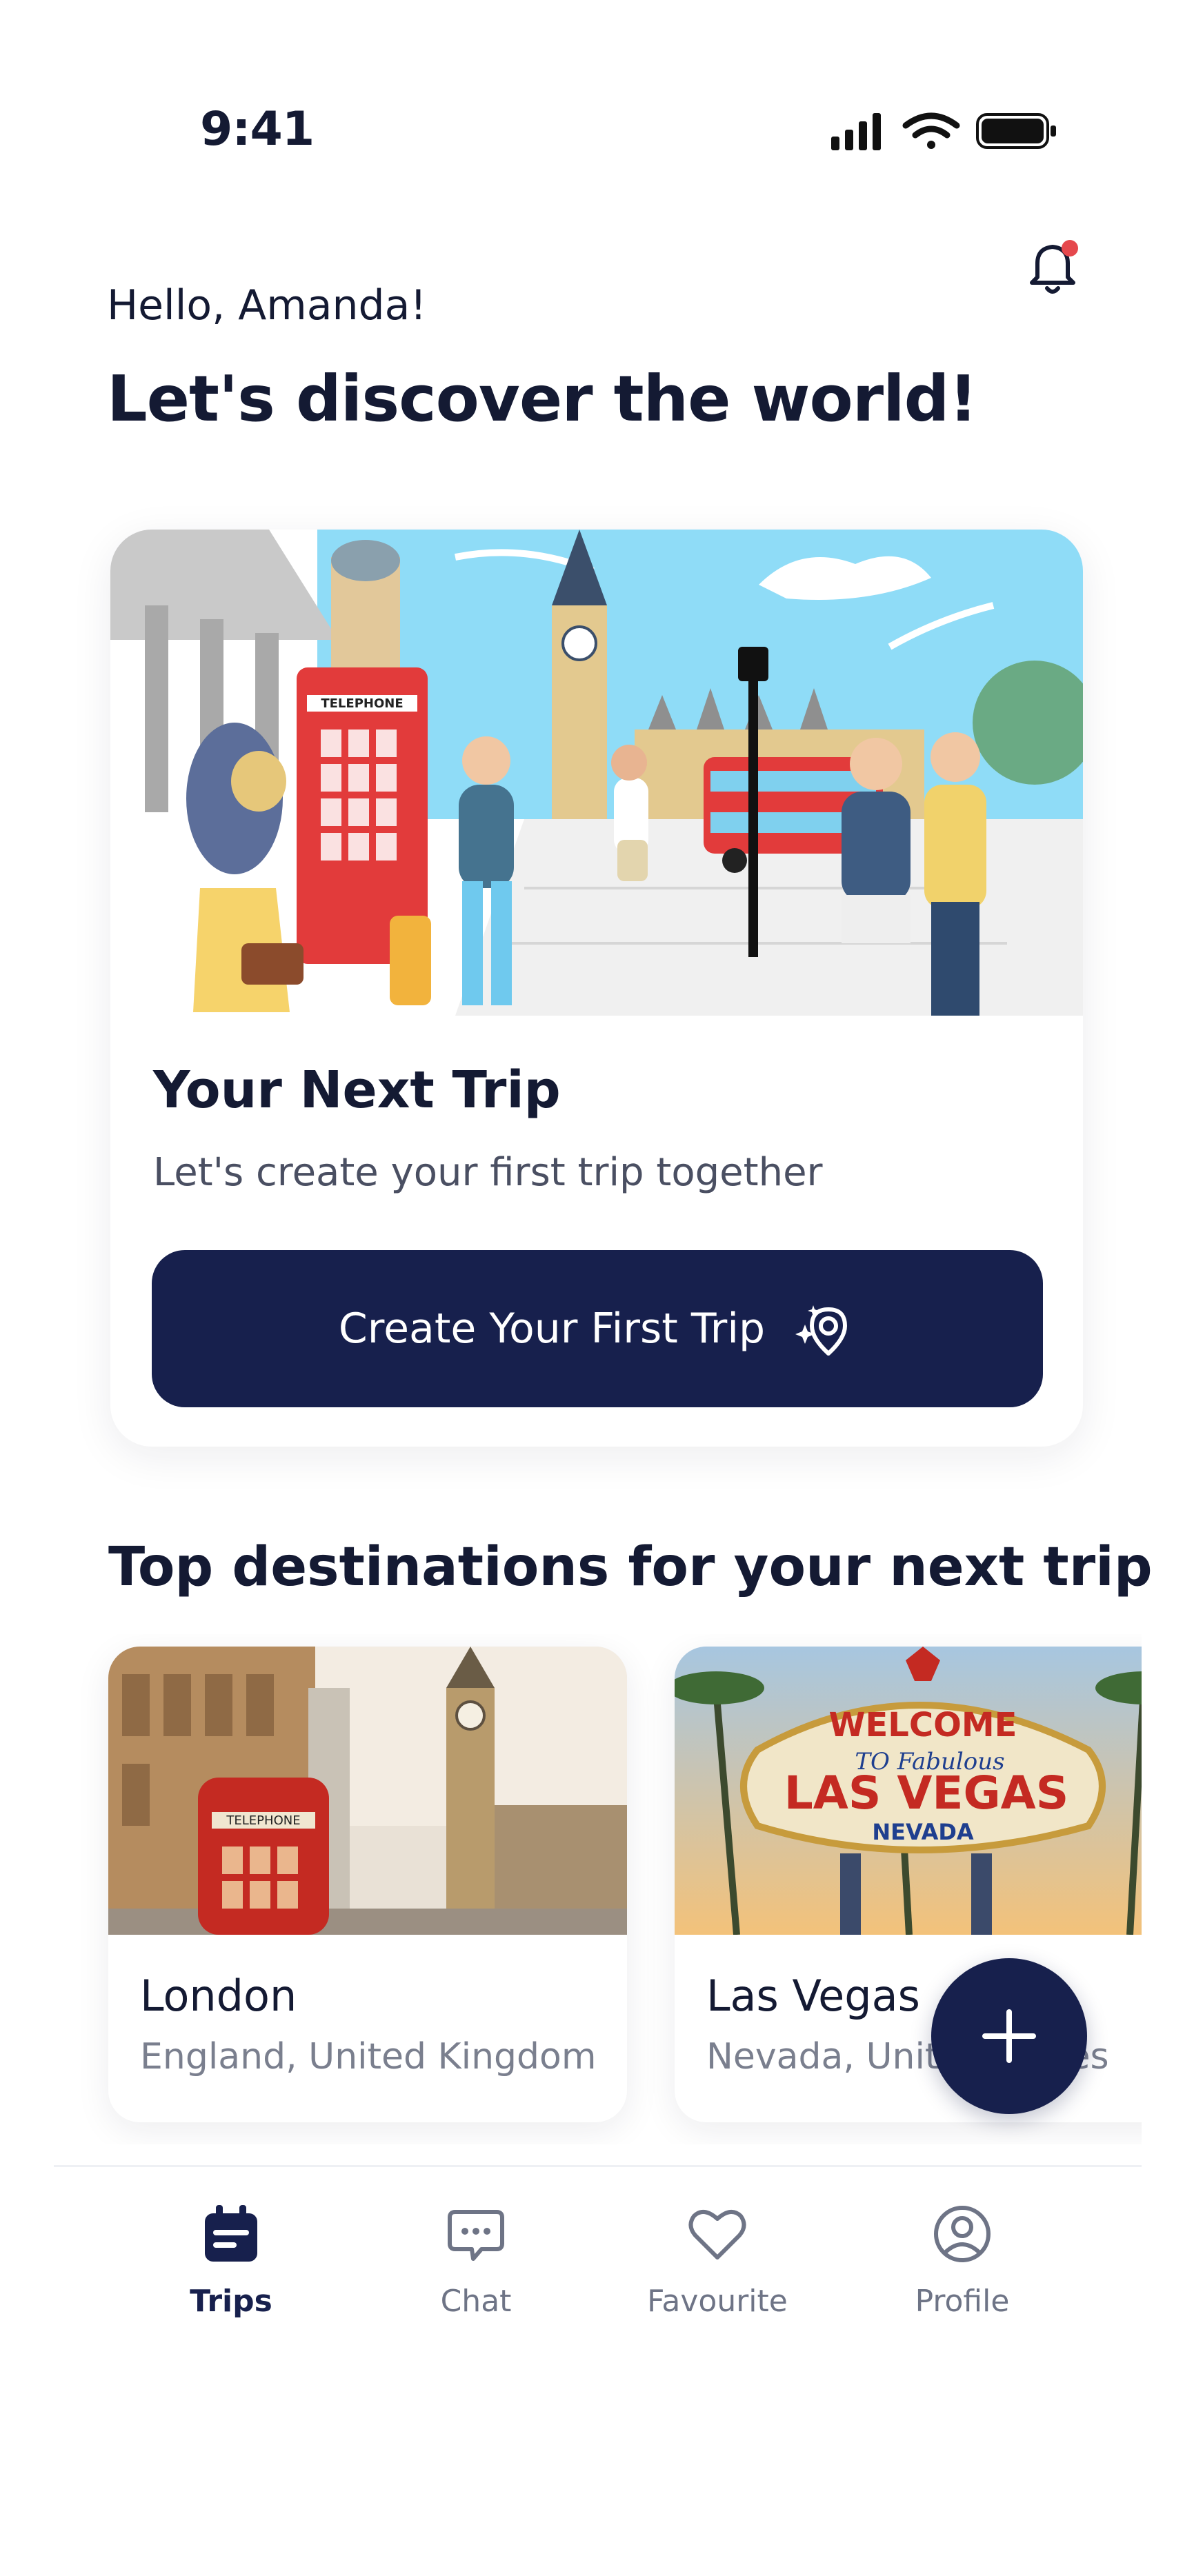 This screenshot has height=2576, width=1194. I want to click on next-trip-subtitle: Let's create your first trip together, so click(488, 1172).